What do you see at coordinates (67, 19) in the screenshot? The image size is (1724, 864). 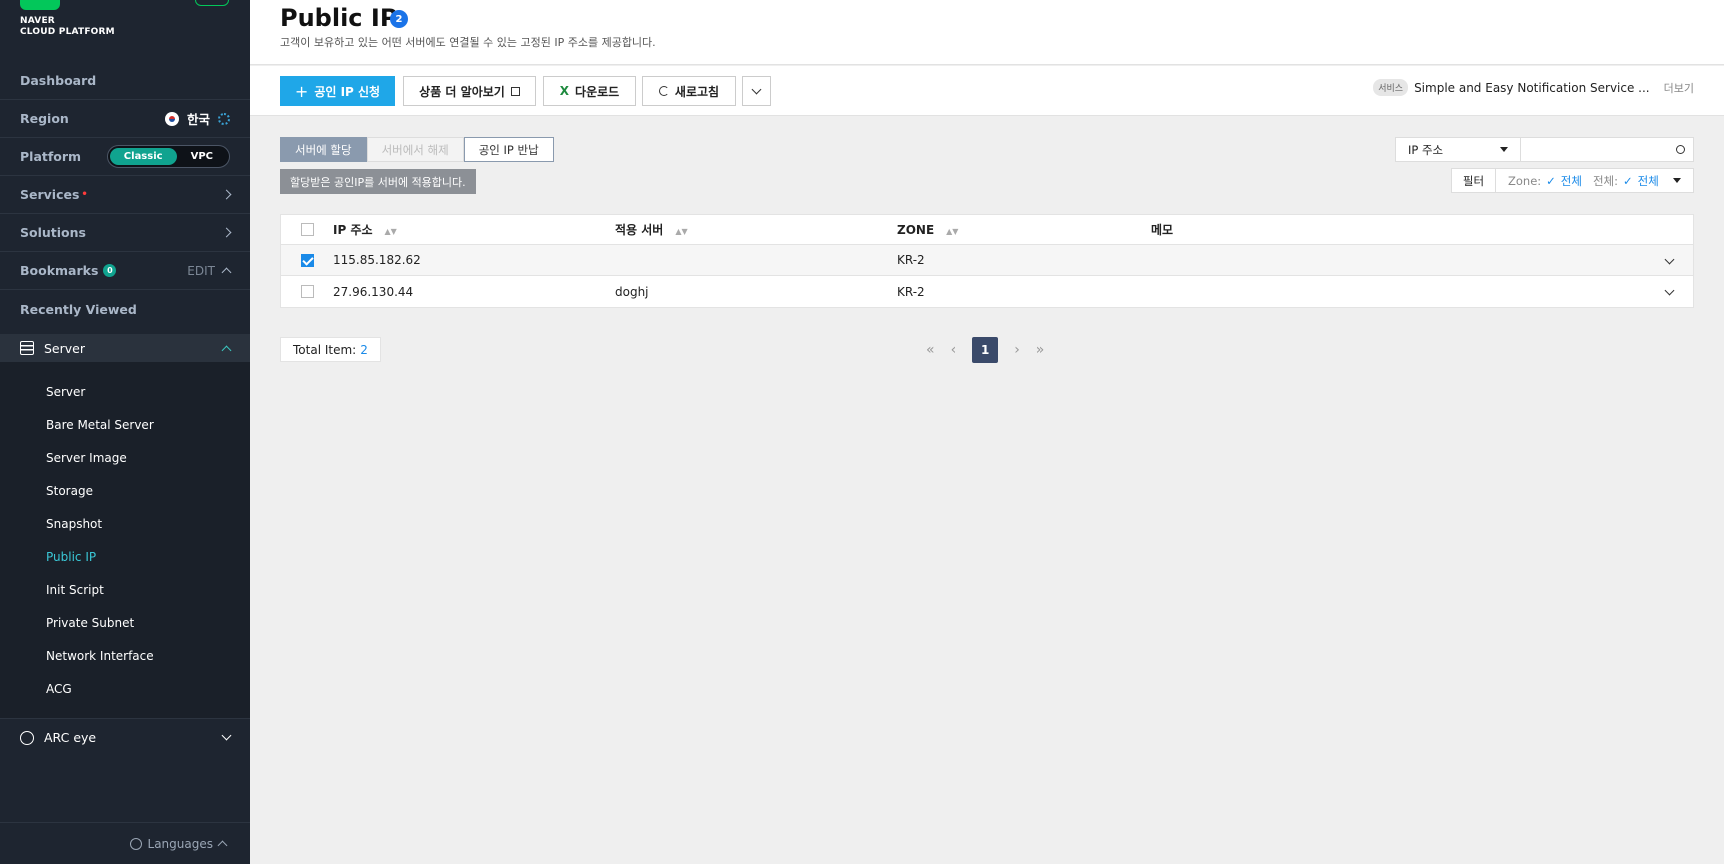 I see `naver-cloud-logo: NAVER CLOUD PLATFORM` at bounding box center [67, 19].